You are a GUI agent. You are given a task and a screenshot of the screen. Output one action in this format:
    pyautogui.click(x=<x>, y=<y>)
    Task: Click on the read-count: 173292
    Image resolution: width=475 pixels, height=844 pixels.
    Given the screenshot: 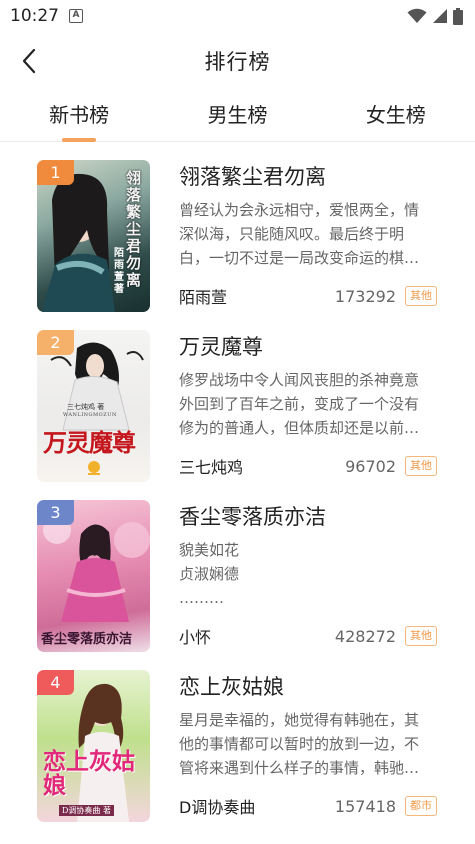 What is the action you would take?
    pyautogui.click(x=365, y=296)
    